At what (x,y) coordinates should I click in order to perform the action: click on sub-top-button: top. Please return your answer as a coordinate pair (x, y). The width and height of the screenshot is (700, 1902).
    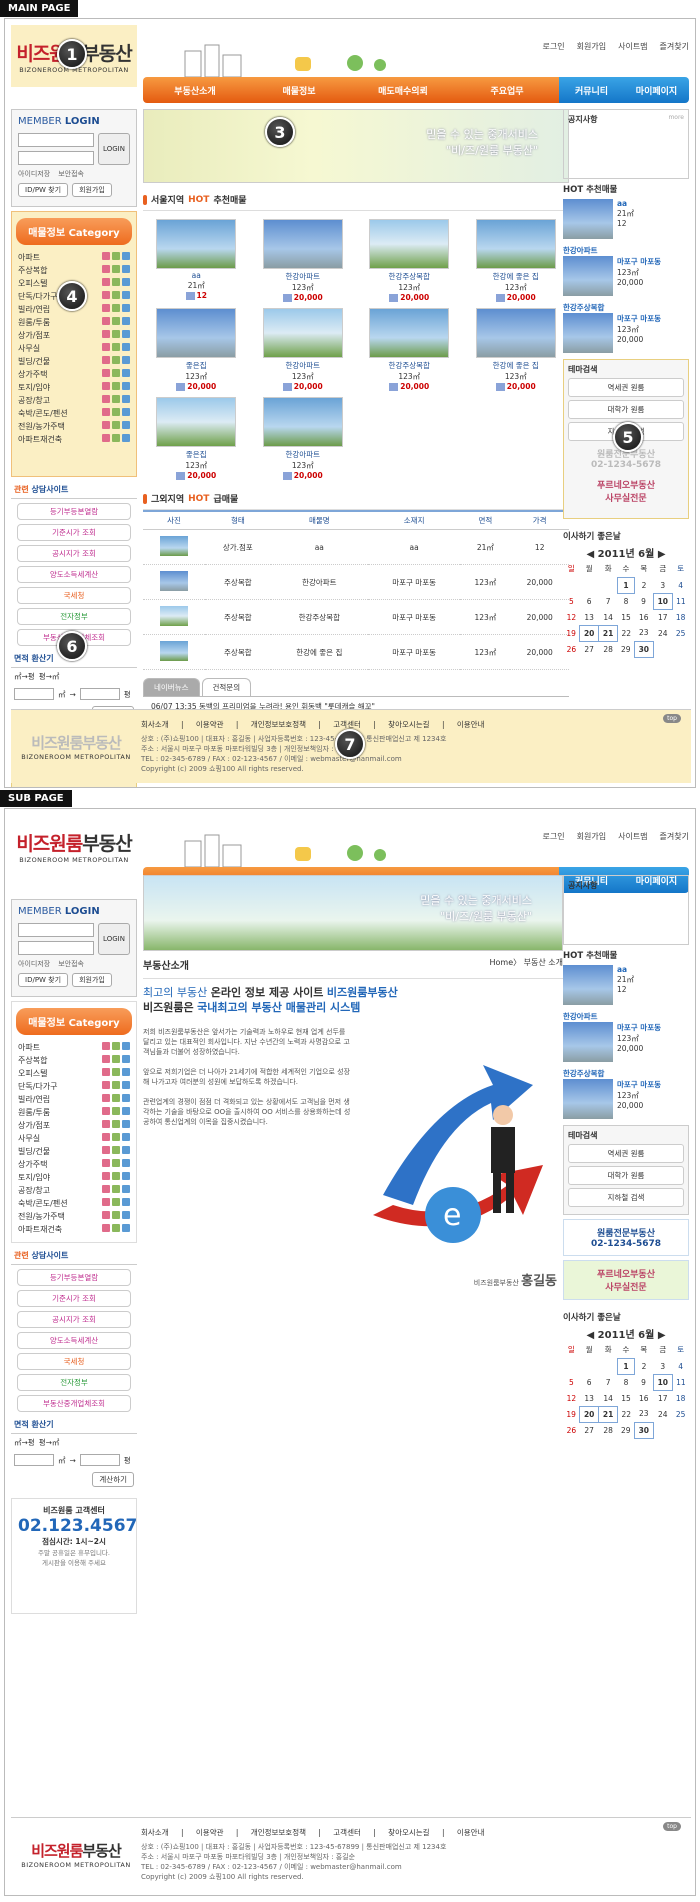
    Looking at the image, I should click on (672, 1826).